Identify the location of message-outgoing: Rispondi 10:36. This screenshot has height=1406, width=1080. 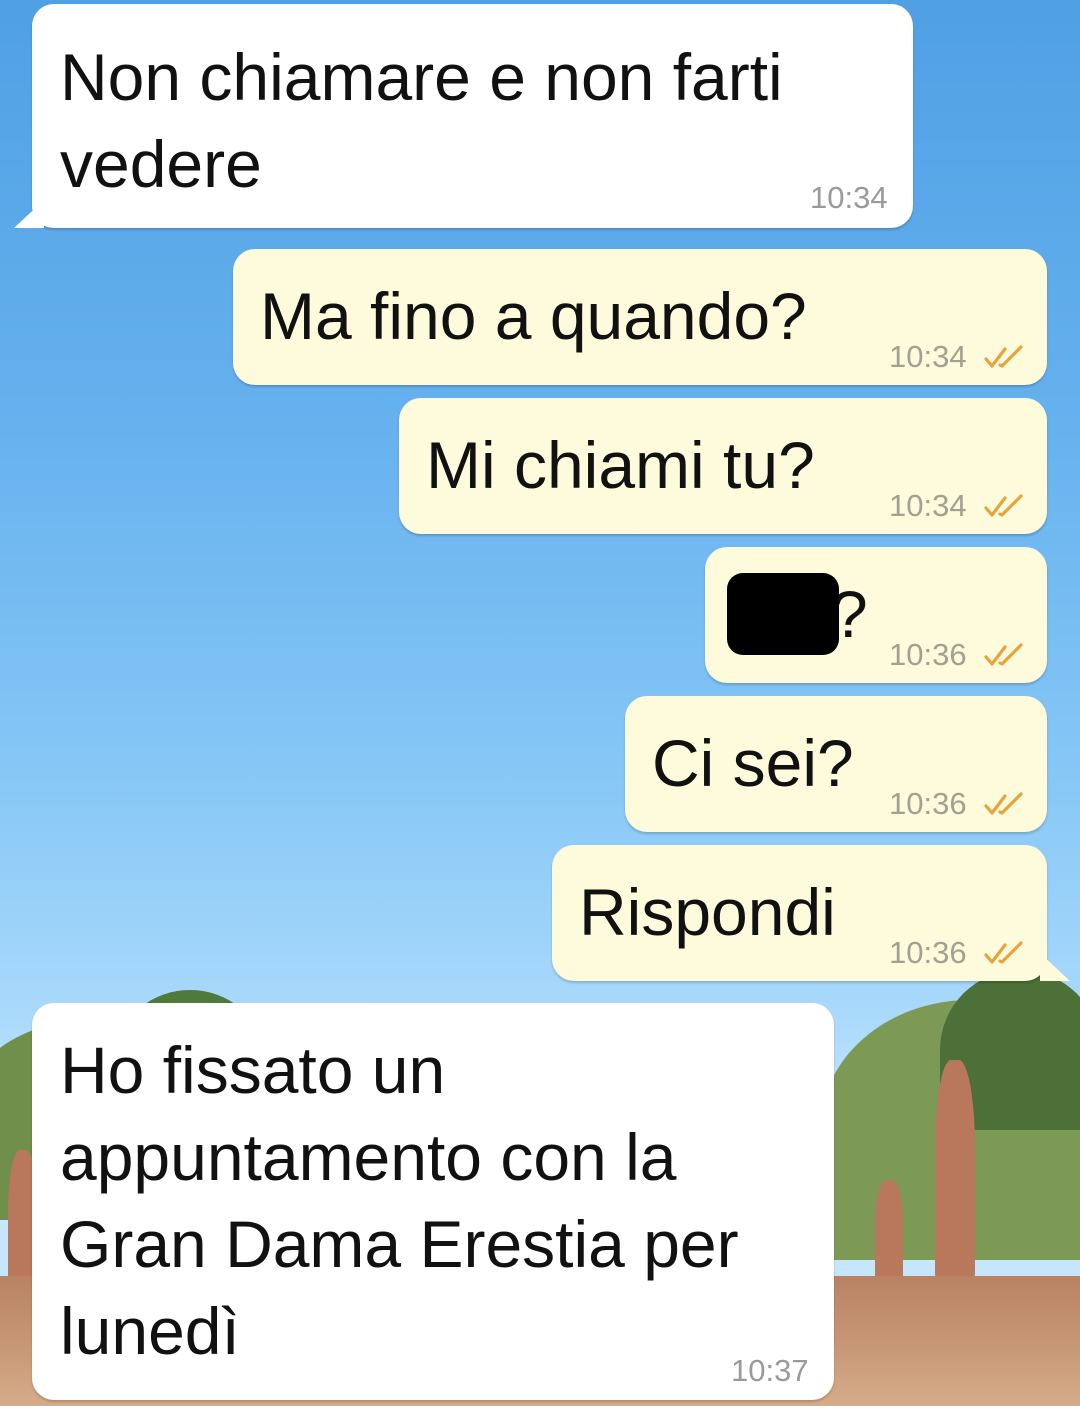
(799, 913).